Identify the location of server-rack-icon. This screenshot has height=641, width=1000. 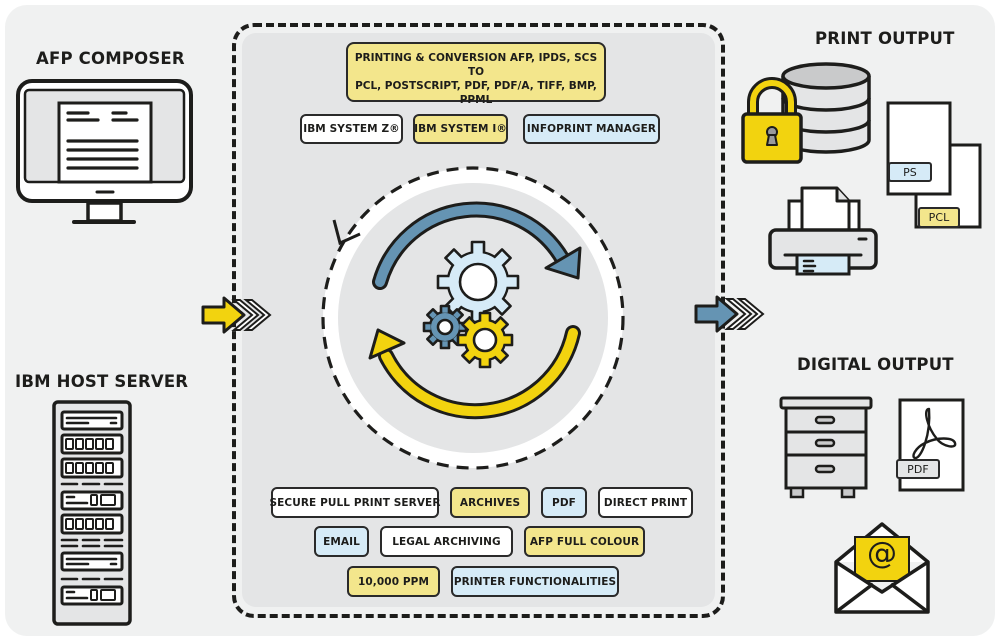
(92, 513).